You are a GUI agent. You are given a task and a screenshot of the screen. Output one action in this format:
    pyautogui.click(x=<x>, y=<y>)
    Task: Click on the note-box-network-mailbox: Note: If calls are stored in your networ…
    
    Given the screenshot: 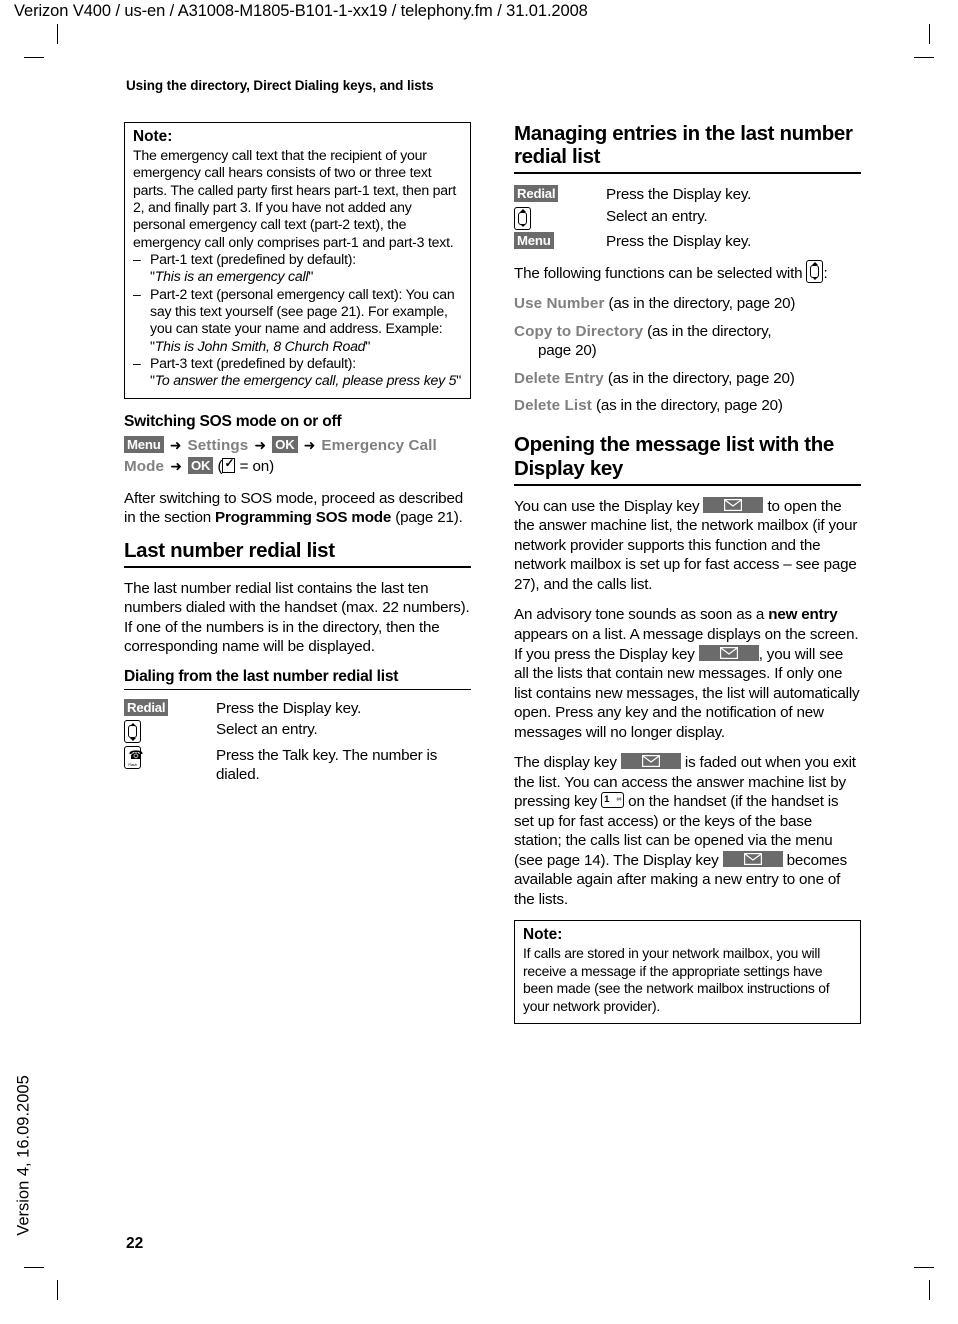 What is the action you would take?
    pyautogui.click(x=687, y=972)
    